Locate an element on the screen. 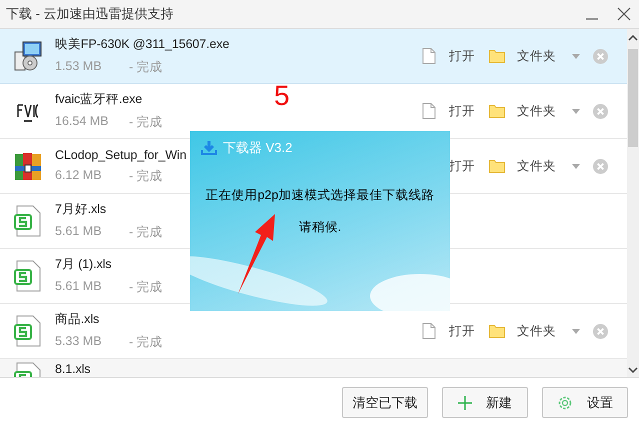  download-row: 8.1.xls is located at coordinates (313, 368).